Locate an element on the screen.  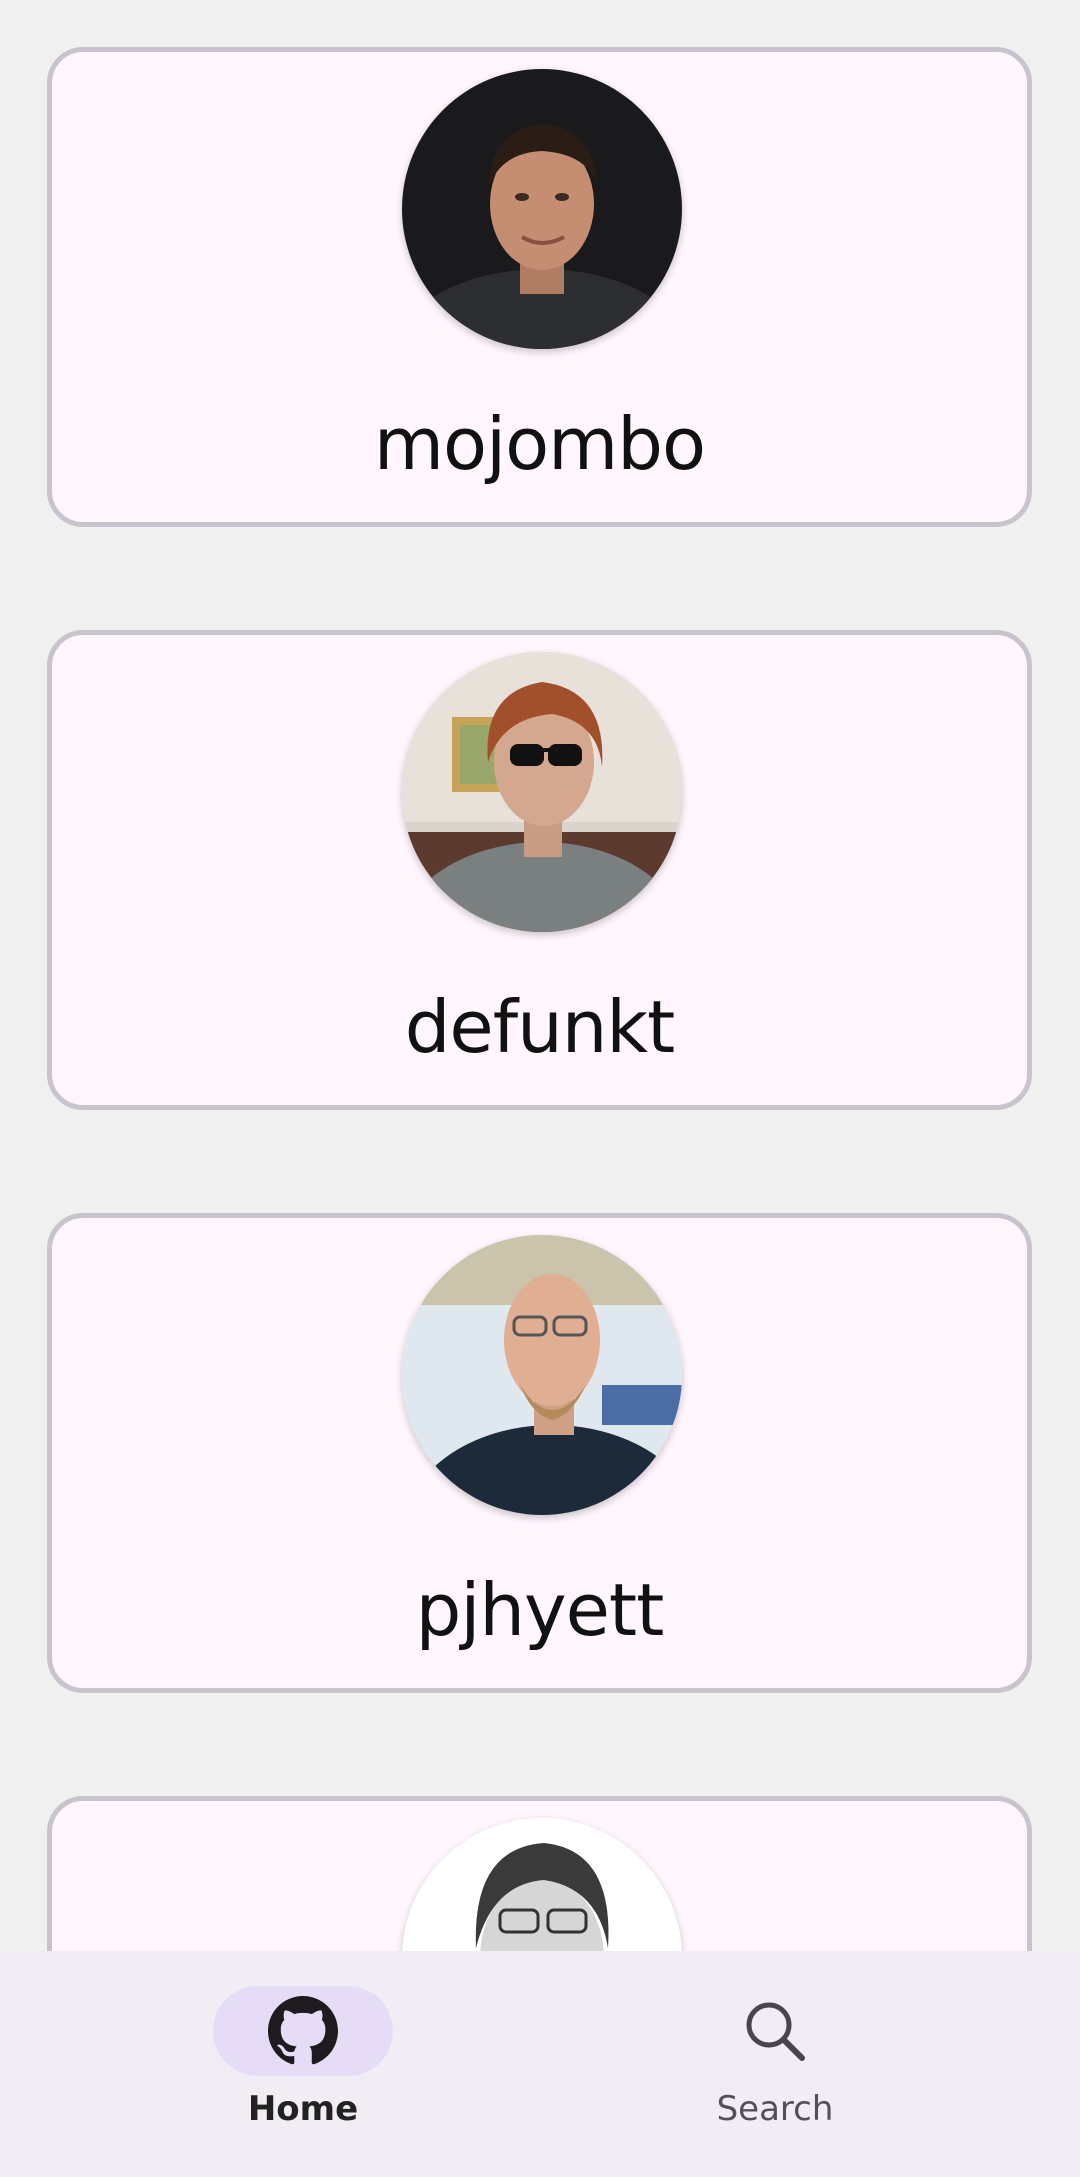
nav-item-search: Search is located at coordinates (810, 2064).